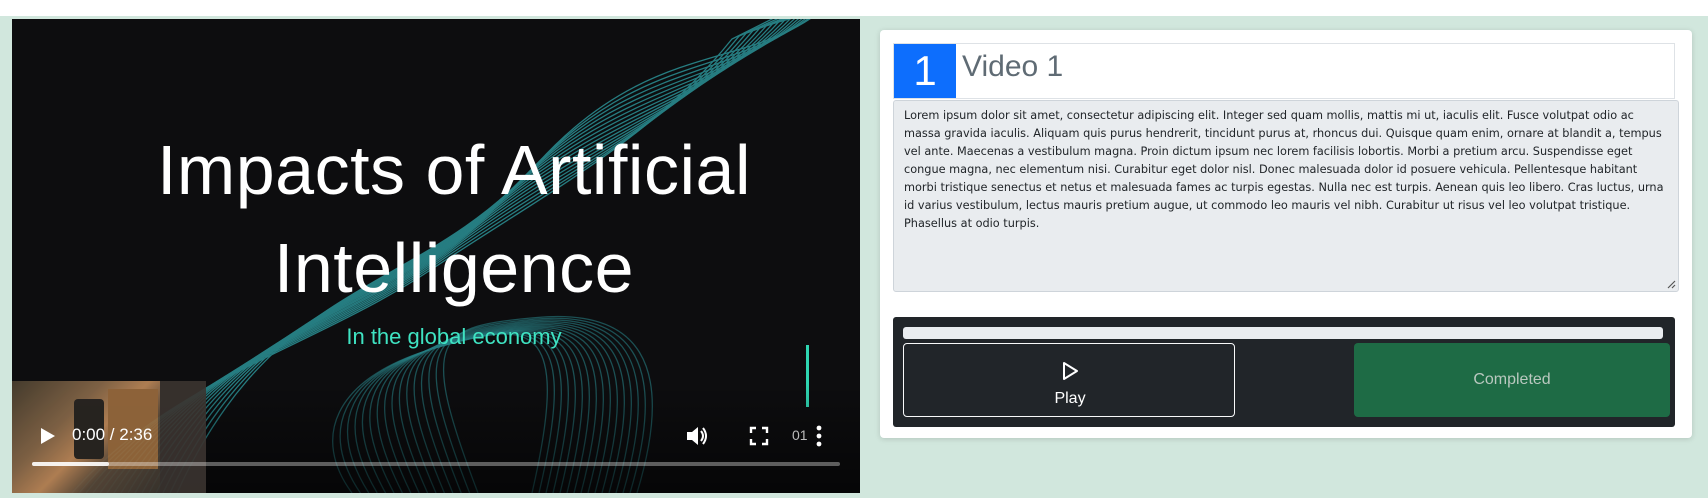  I want to click on slide-title: Impacts of Artificial Intelligence, so click(453, 219).